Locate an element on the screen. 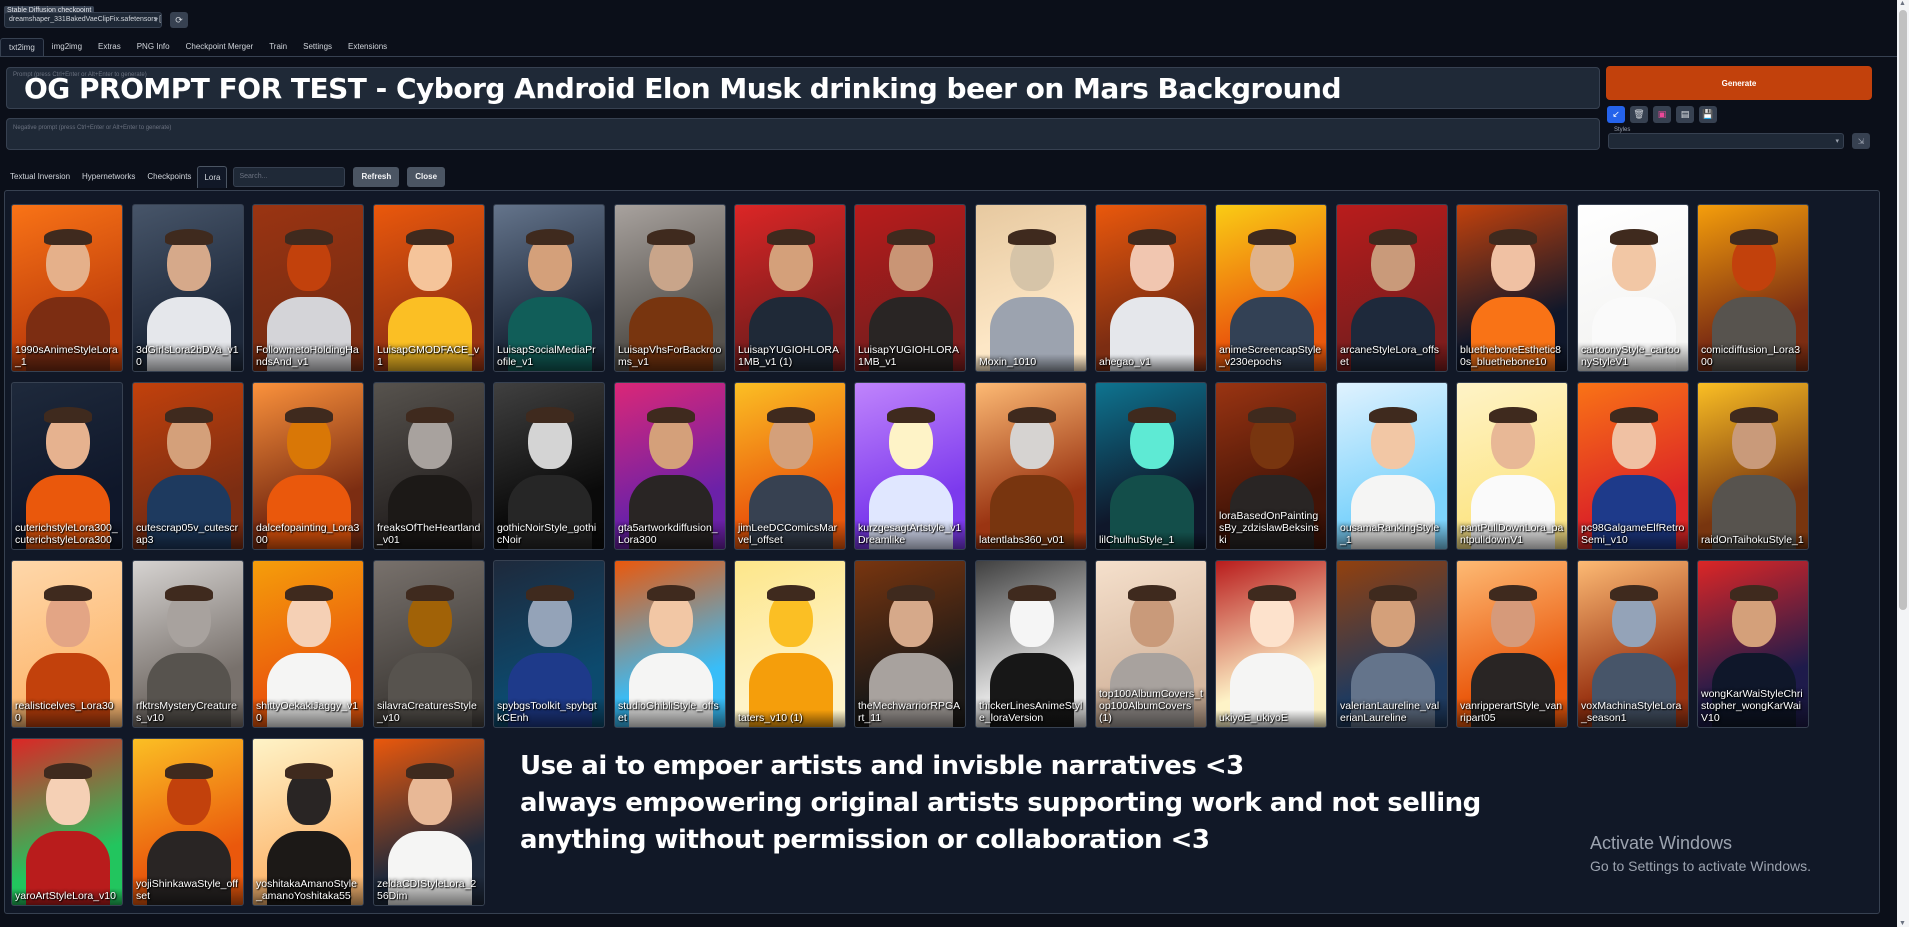 Image resolution: width=1909 pixels, height=927 pixels. lora-card-label: wongKarWaiStyleChristopher_wongKarWaiV10 is located at coordinates (1753, 706).